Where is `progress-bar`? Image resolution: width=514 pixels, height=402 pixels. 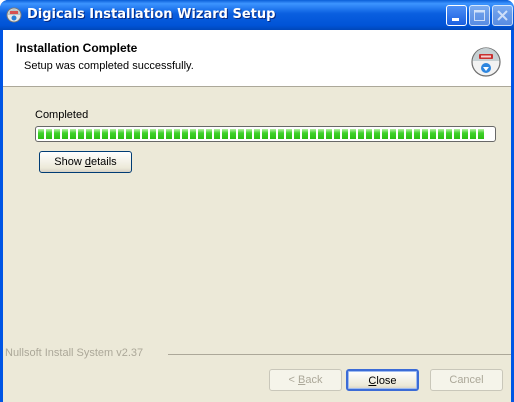
progress-bar is located at coordinates (265, 134).